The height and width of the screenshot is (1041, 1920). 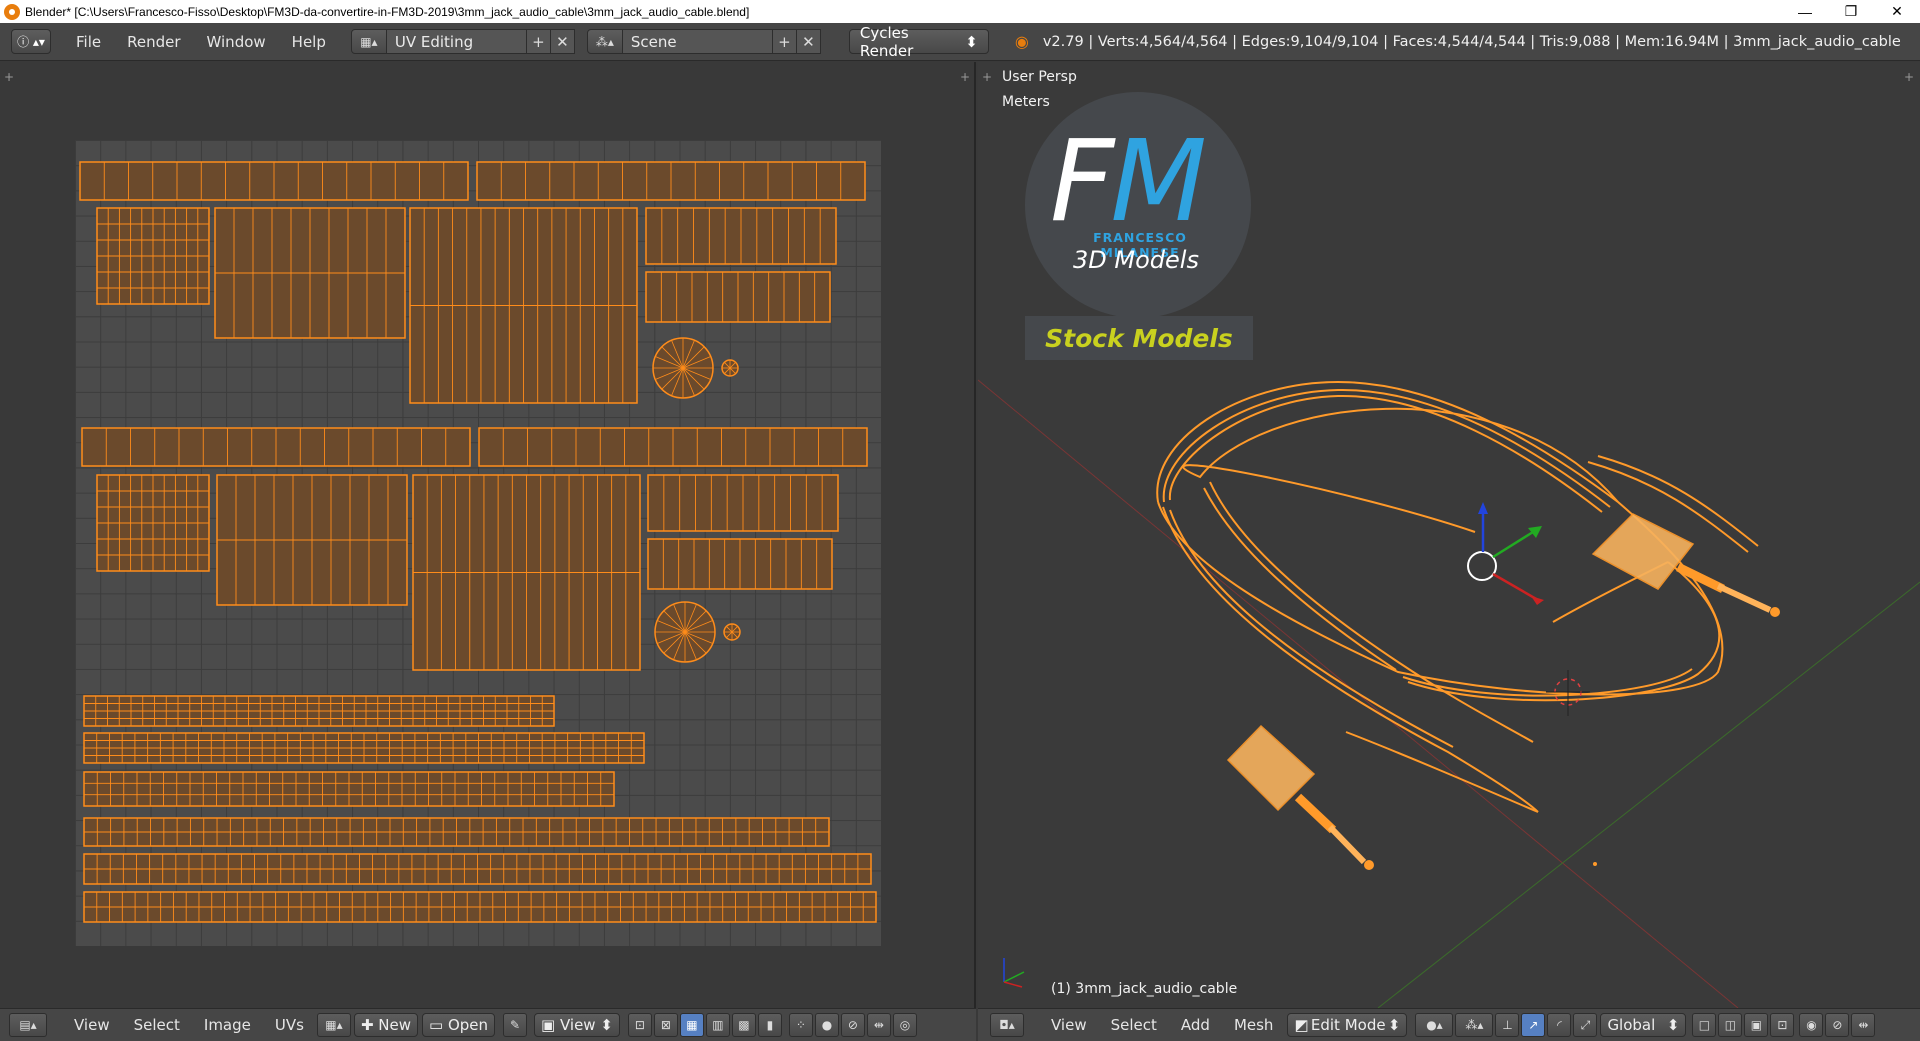 I want to click on mode-dropdown: ◩ Edit Mode ⬍, so click(x=1347, y=1025).